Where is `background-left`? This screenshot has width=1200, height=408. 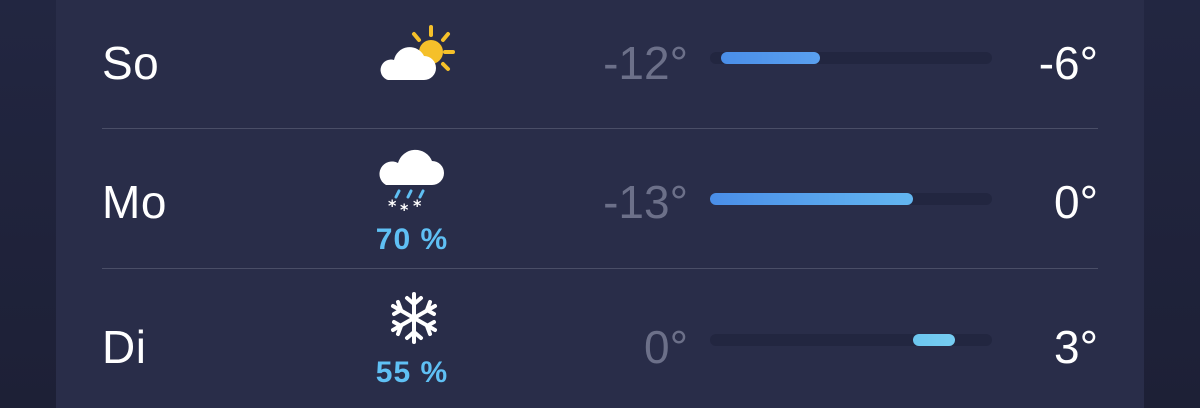 background-left is located at coordinates (28, 204).